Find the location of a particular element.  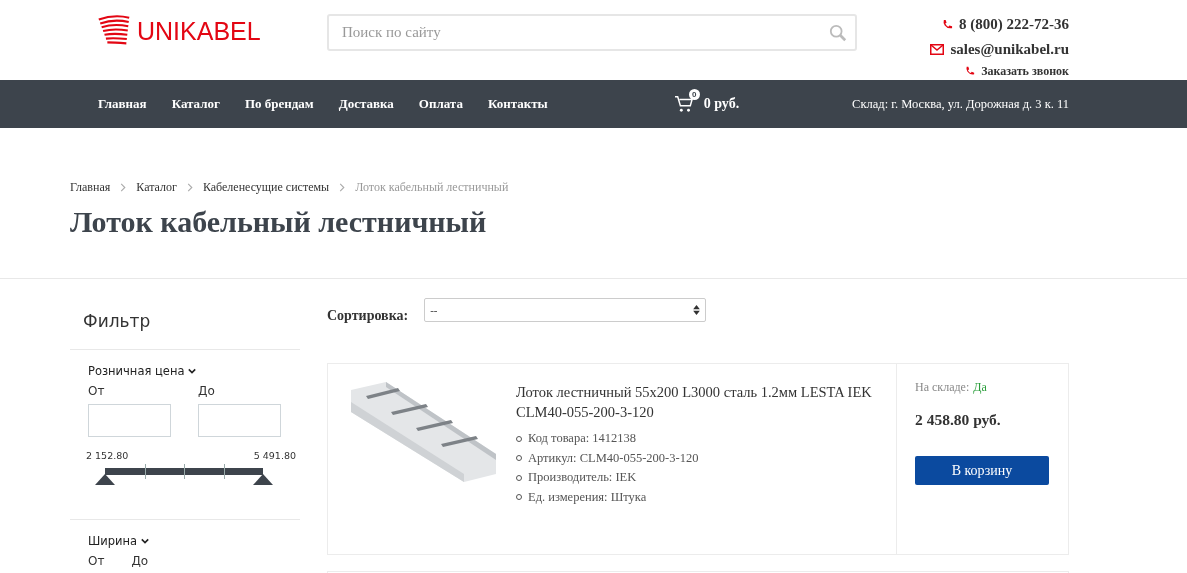

sort-dropdown: -- is located at coordinates (565, 310).